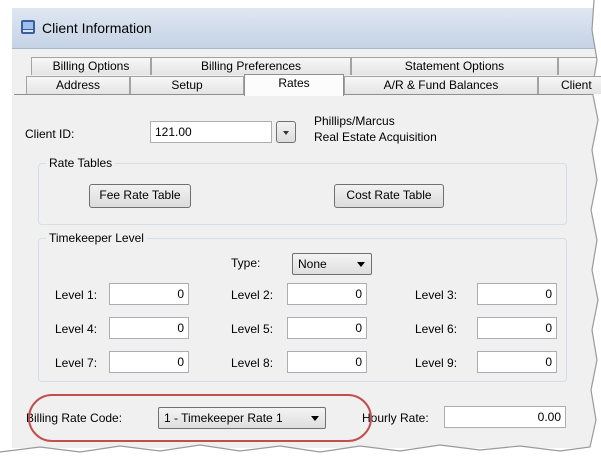 This screenshot has height=470, width=601. Describe the element at coordinates (187, 85) in the screenshot. I see `tab-setup: Setup` at that location.